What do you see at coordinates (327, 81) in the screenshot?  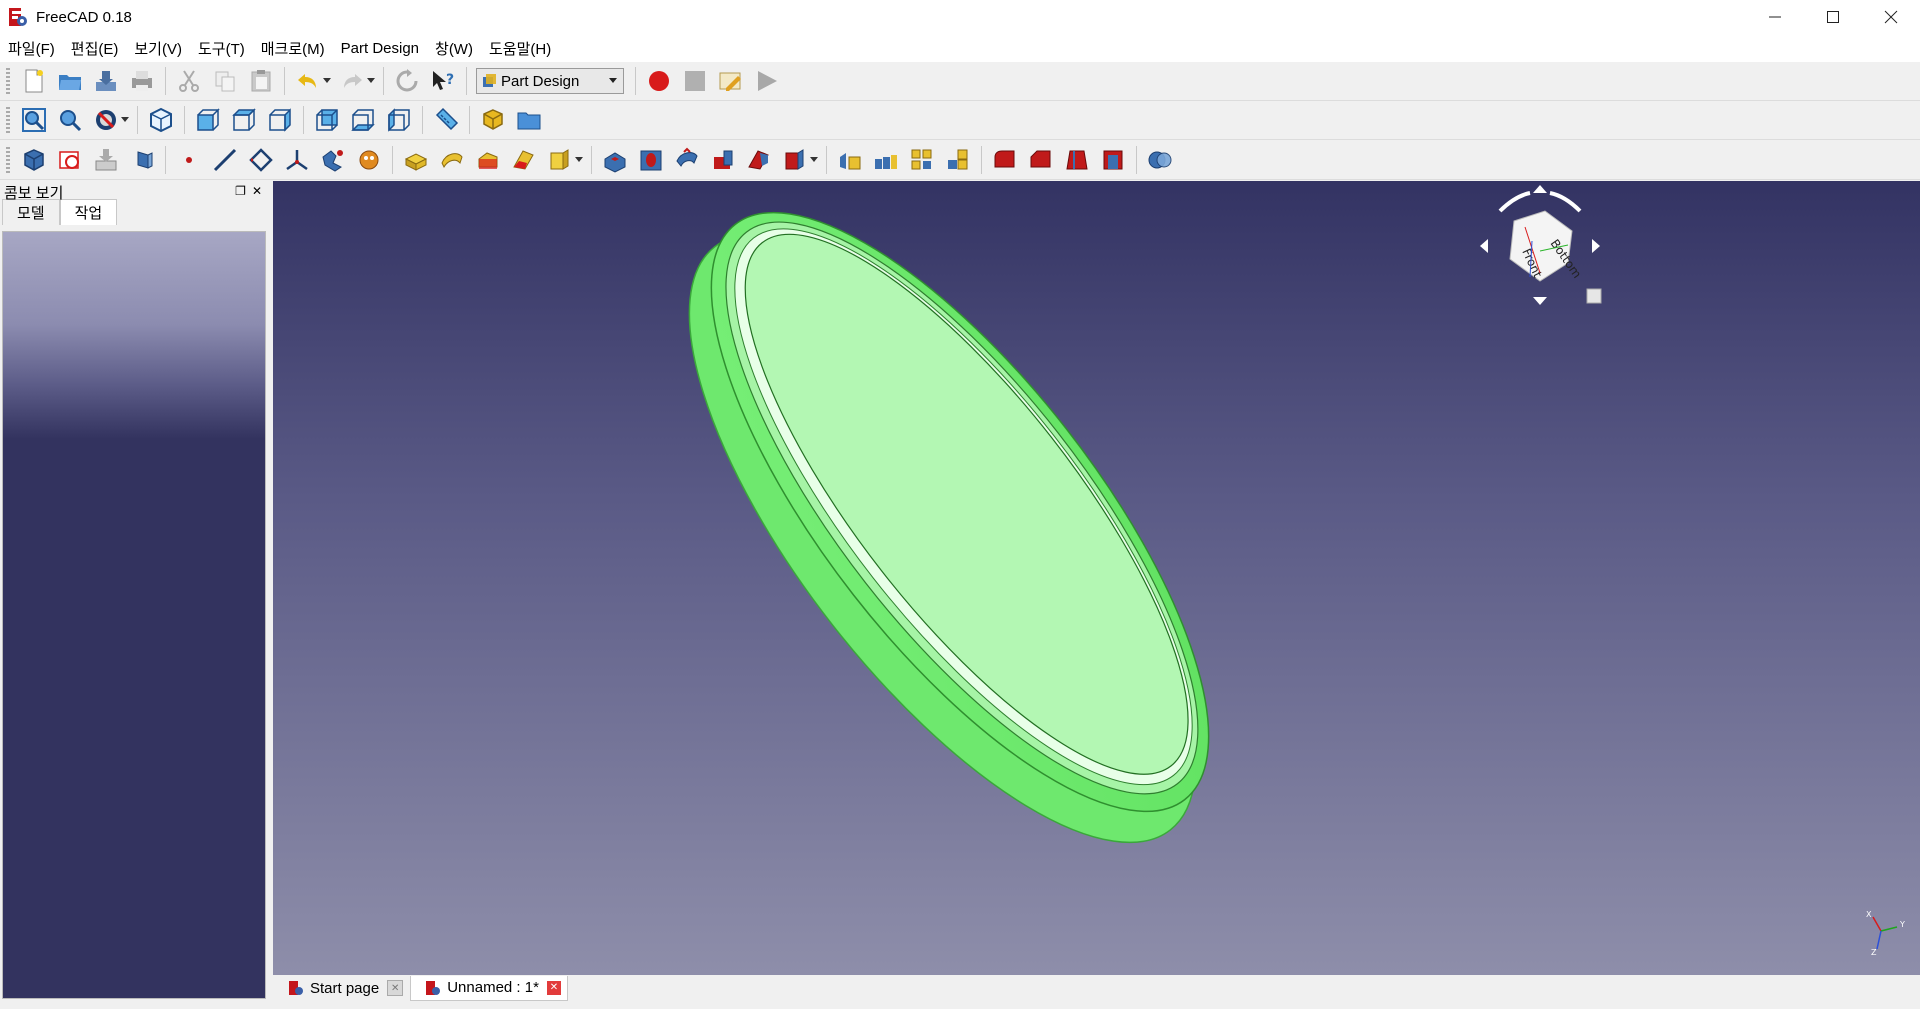 I see `undo-dropdown` at bounding box center [327, 81].